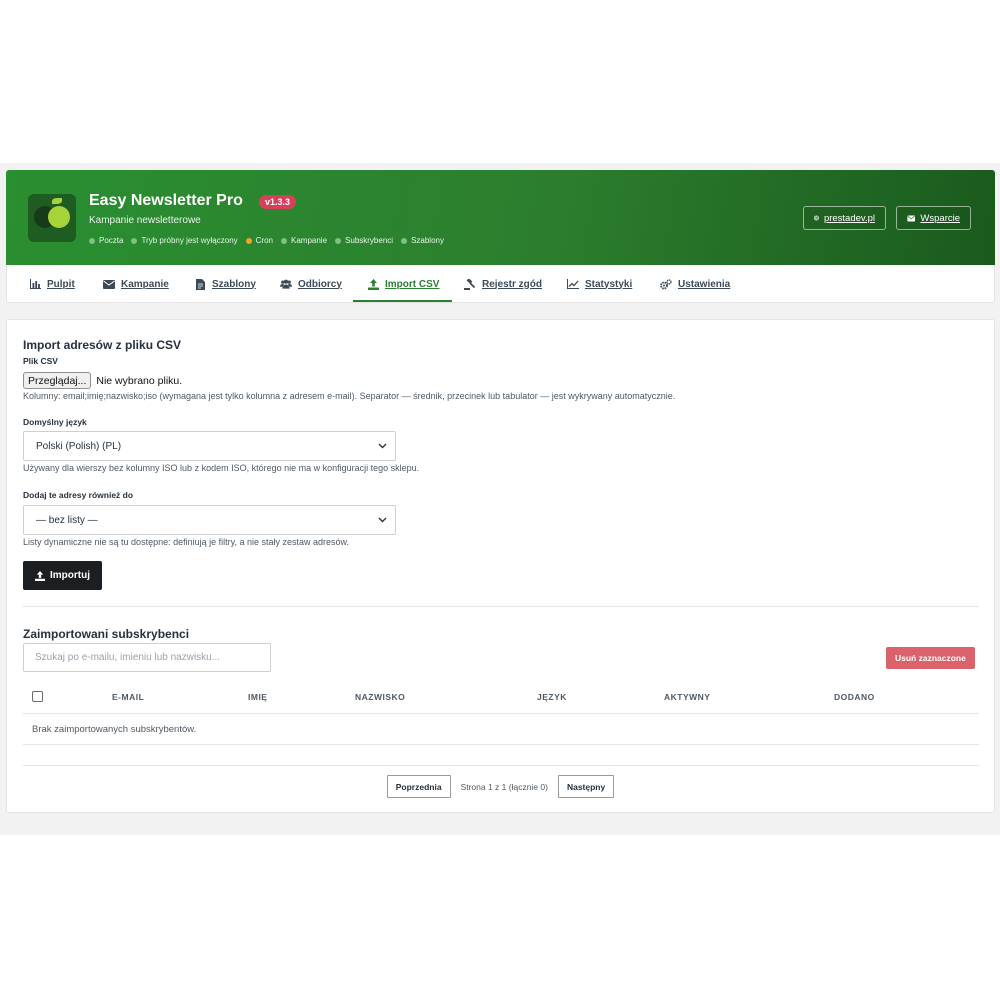 The height and width of the screenshot is (1000, 1000). I want to click on import-button: Importuj, so click(62, 575).